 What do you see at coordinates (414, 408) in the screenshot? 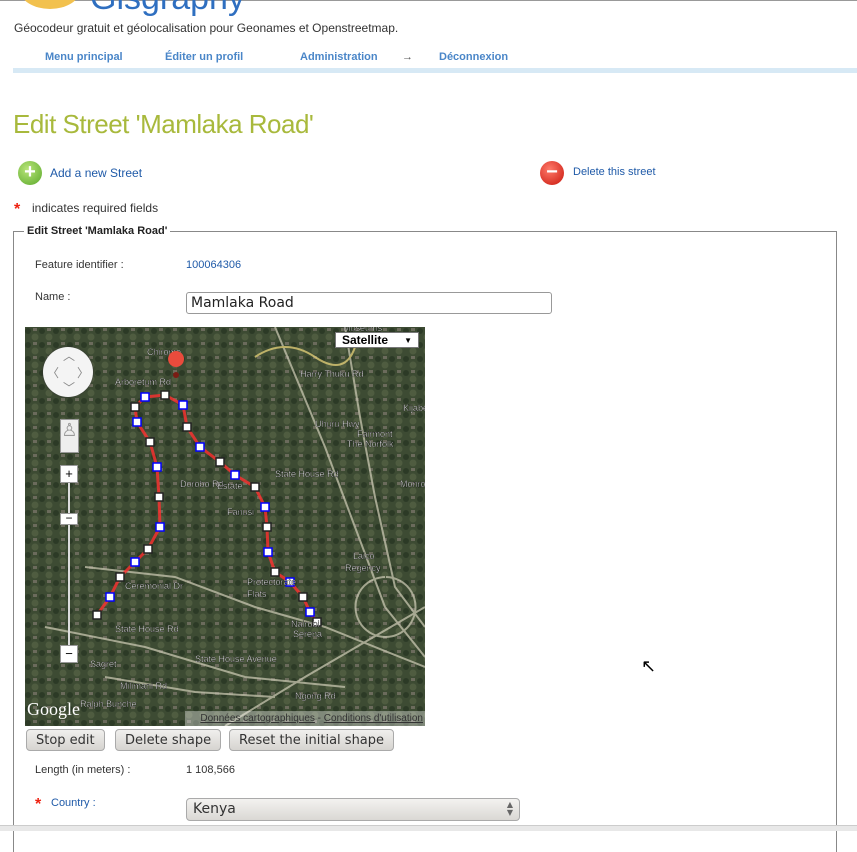
I see `map-label: Kijabe` at bounding box center [414, 408].